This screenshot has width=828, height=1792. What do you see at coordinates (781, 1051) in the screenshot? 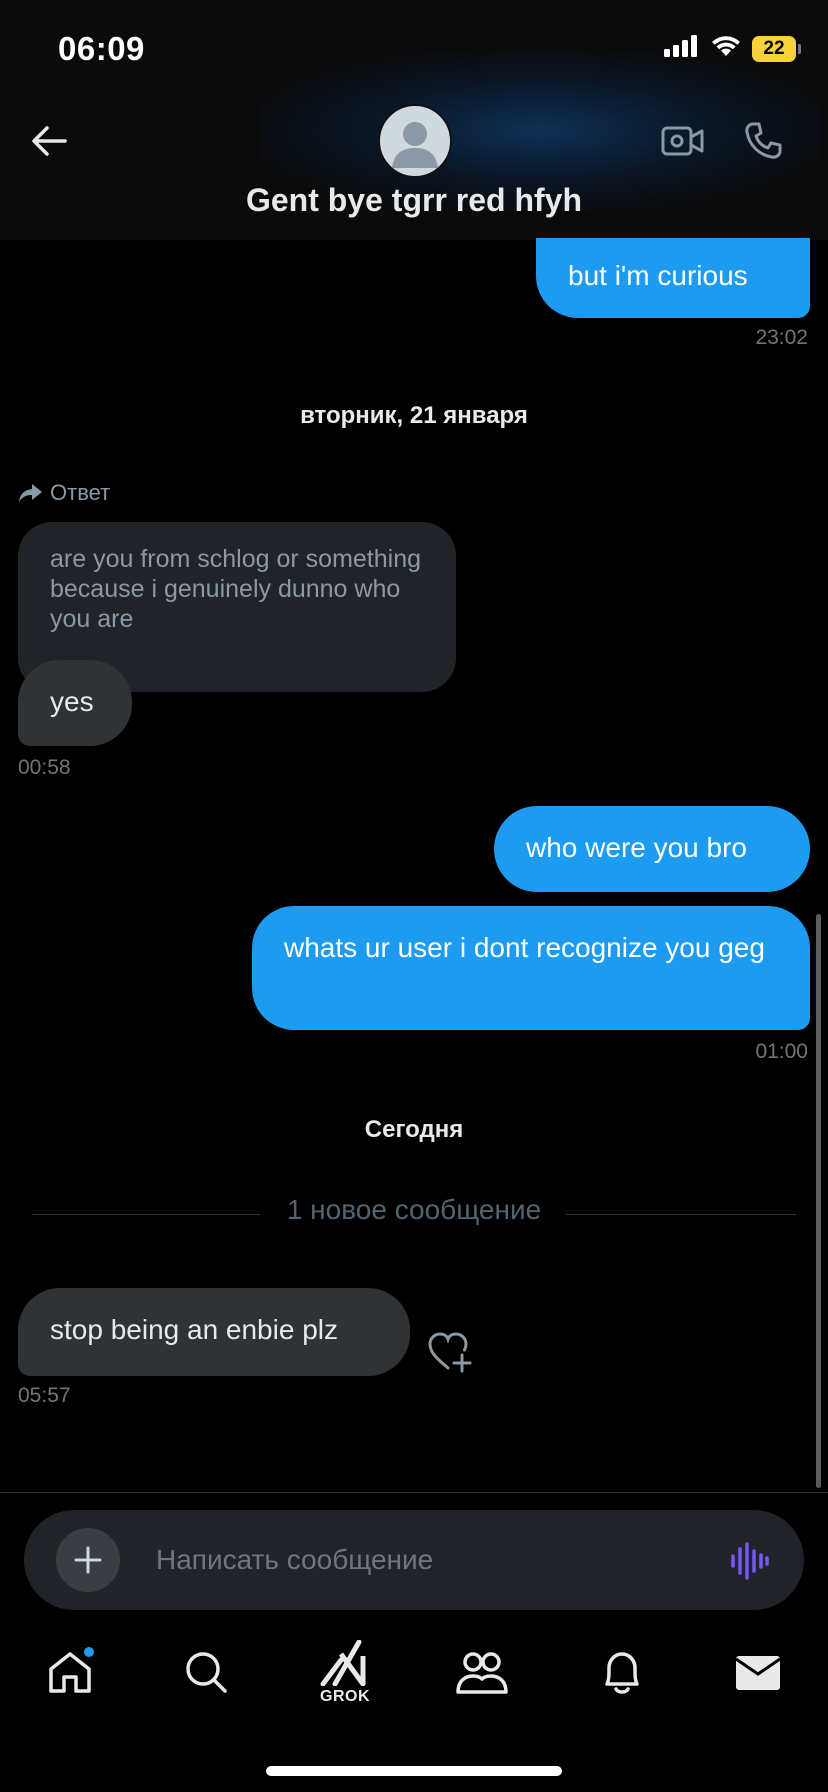
I see `message-time: 01:00` at bounding box center [781, 1051].